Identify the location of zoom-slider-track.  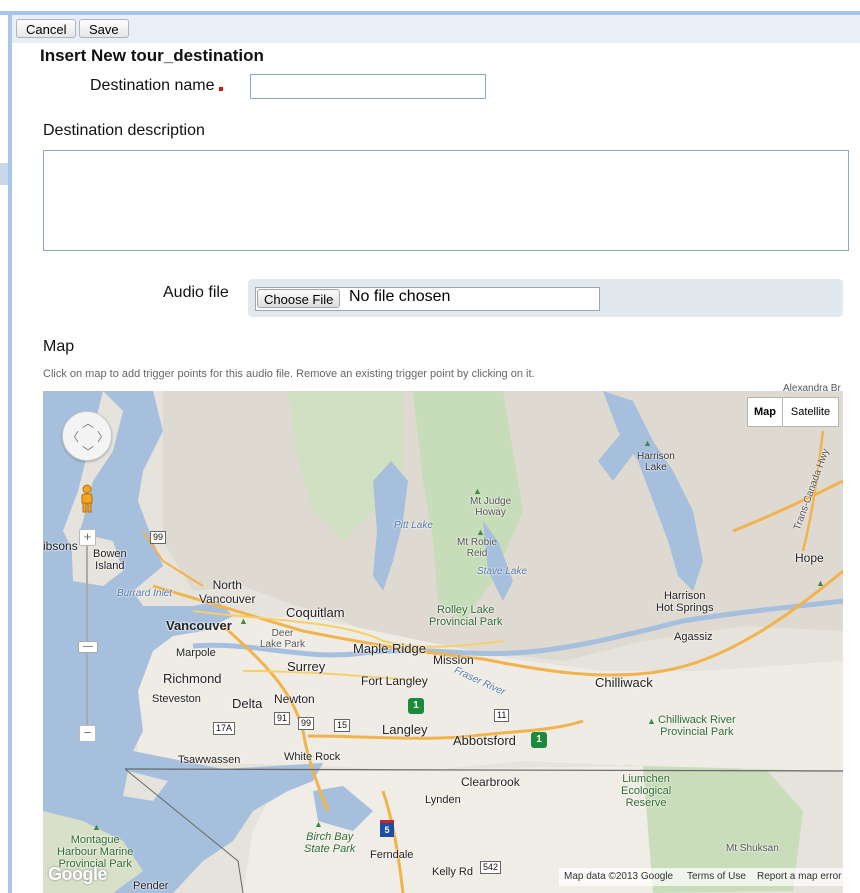
(87, 636).